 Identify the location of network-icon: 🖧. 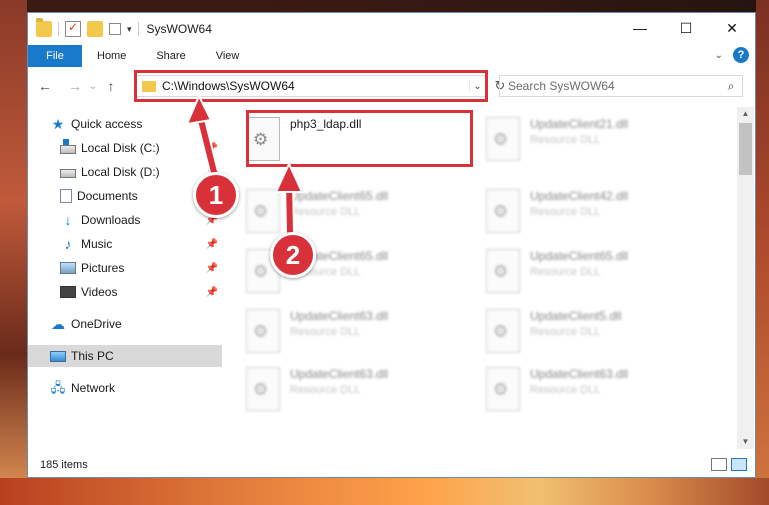
(58, 387).